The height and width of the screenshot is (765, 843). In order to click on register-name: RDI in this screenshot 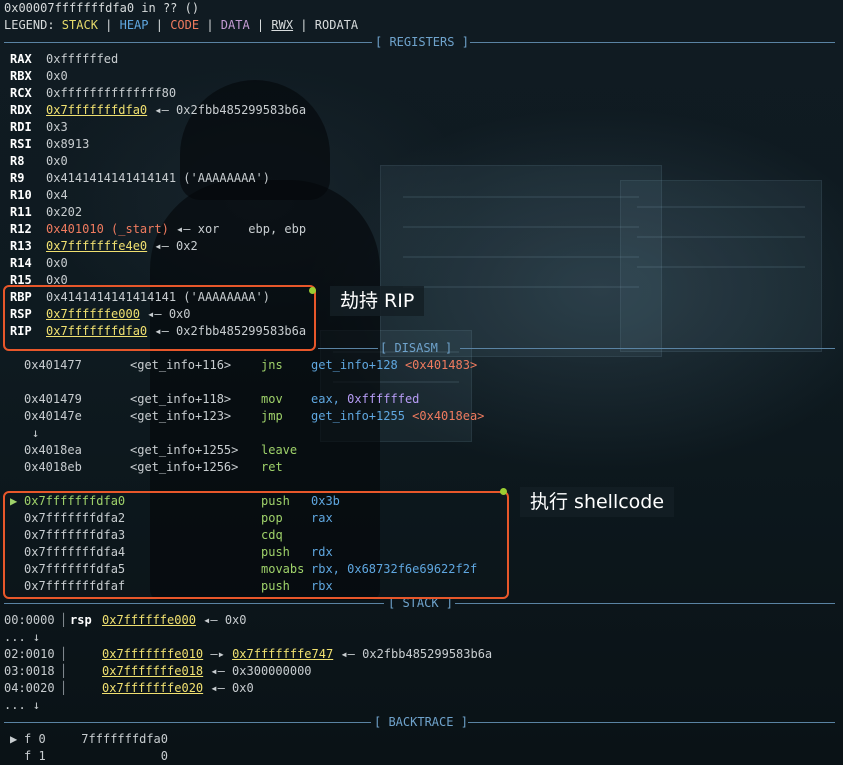, I will do `click(21, 127)`.